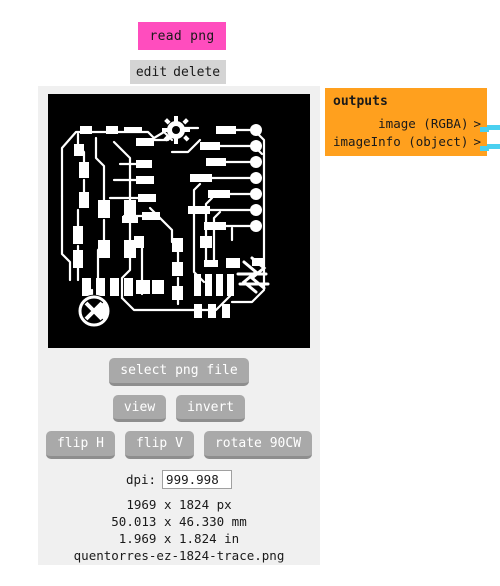 The image size is (500, 586). What do you see at coordinates (179, 521) in the screenshot?
I see `info-line-millimeters: 50.013 x 46.330 mm` at bounding box center [179, 521].